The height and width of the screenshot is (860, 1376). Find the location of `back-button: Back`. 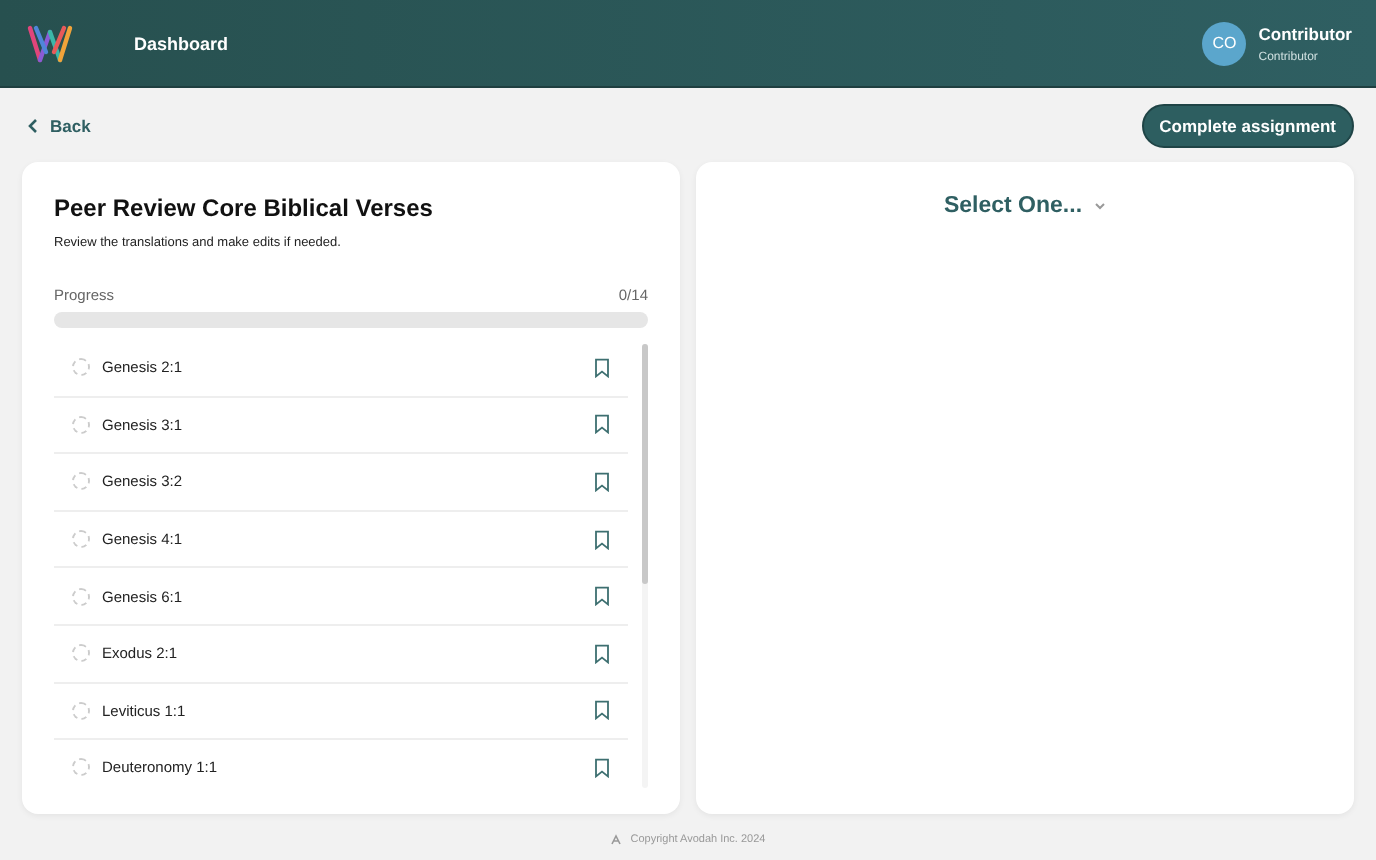

back-button: Back is located at coordinates (59, 126).